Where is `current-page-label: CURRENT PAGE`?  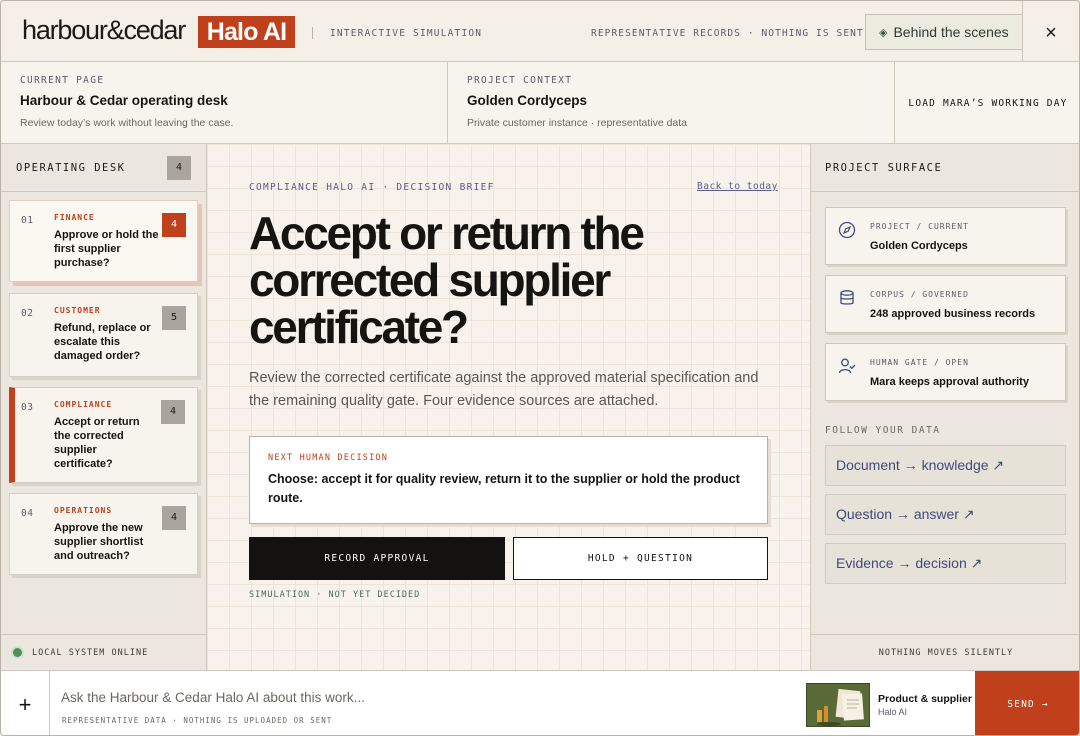 current-page-label: CURRENT PAGE is located at coordinates (62, 80).